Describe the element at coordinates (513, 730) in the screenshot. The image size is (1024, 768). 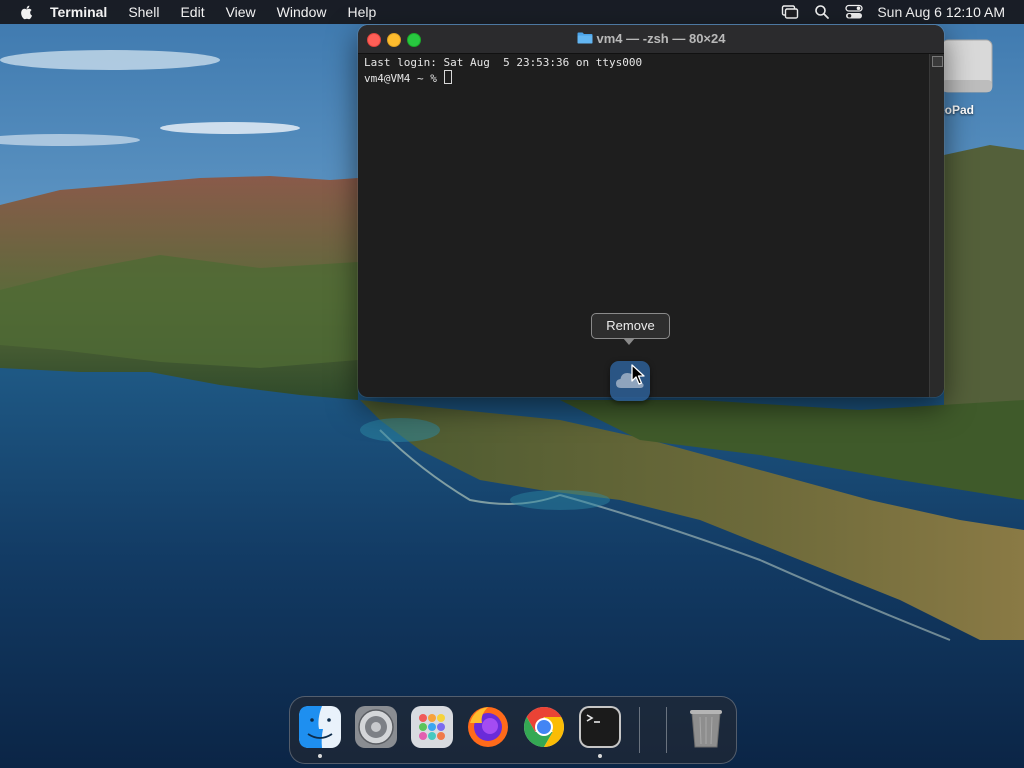
I see `dock` at that location.